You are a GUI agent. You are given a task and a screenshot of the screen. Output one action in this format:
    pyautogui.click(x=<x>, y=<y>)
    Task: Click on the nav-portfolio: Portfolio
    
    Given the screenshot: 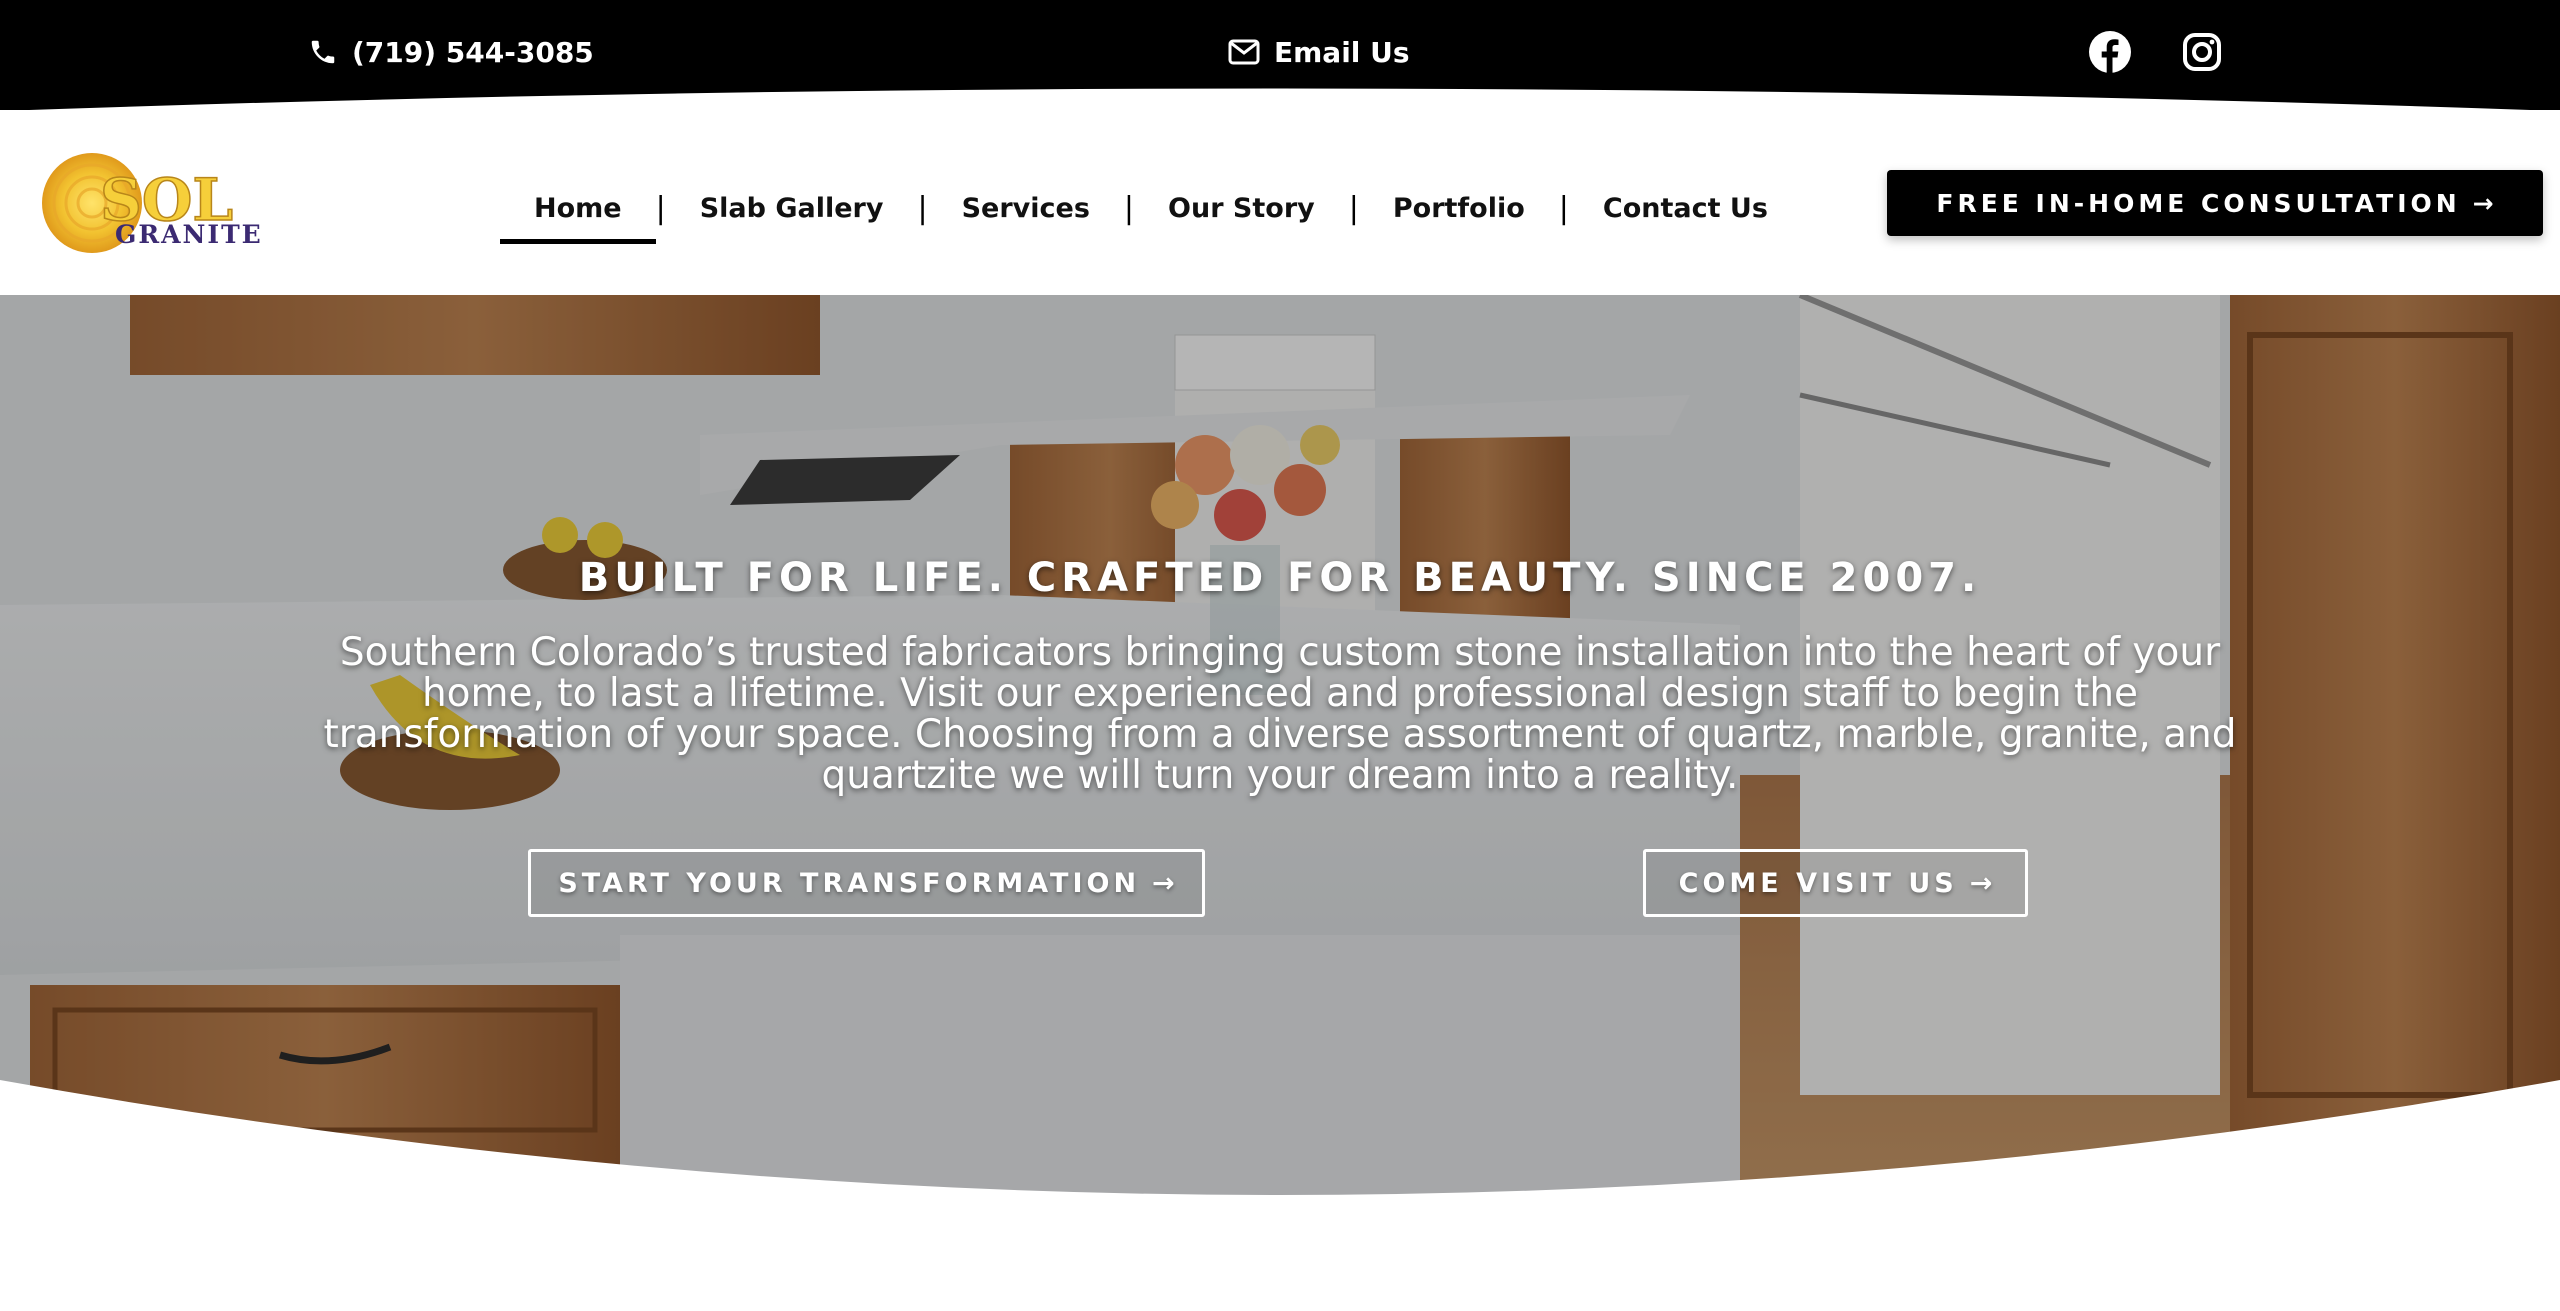 What is the action you would take?
    pyautogui.click(x=1459, y=208)
    